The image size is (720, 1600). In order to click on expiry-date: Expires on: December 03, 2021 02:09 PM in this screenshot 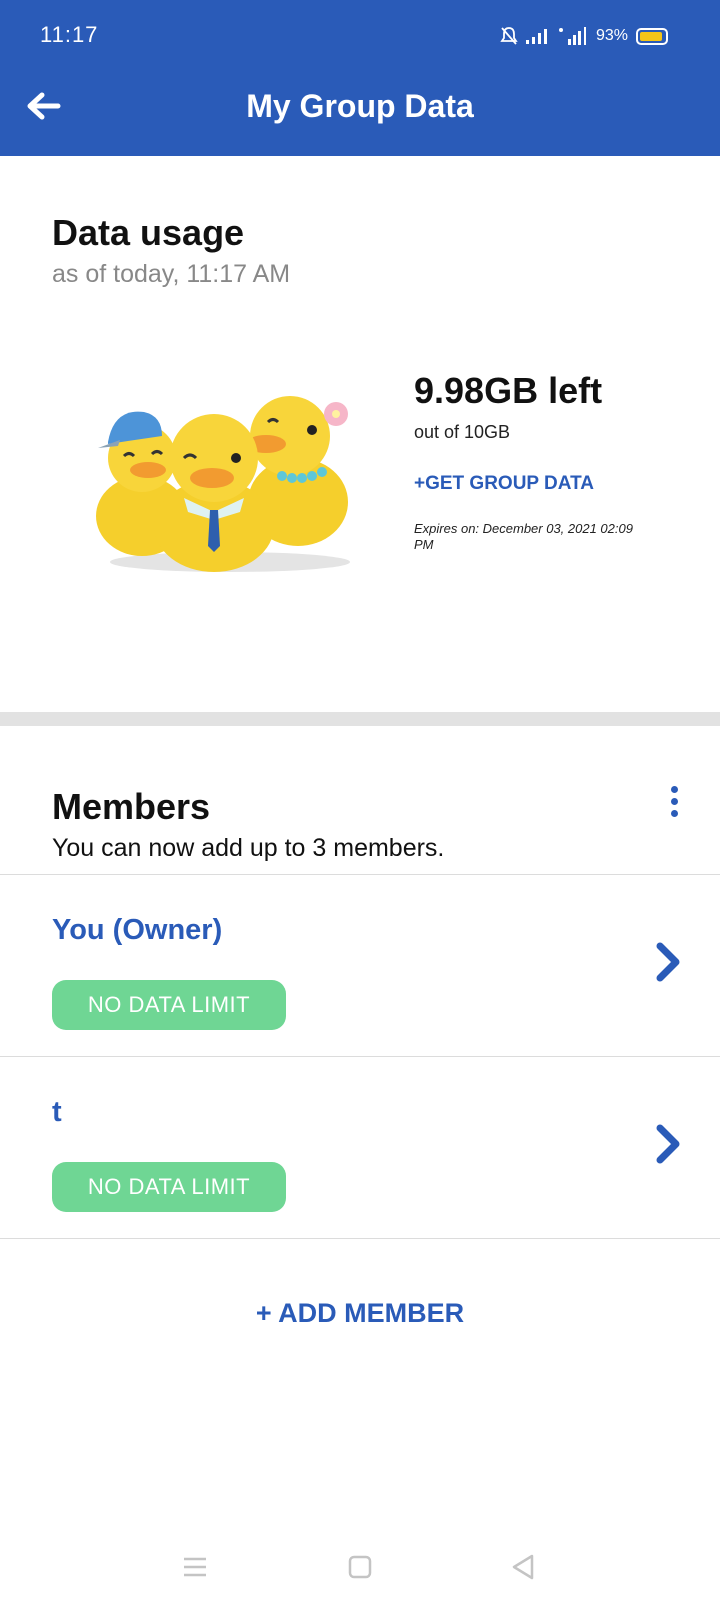, I will do `click(523, 536)`.